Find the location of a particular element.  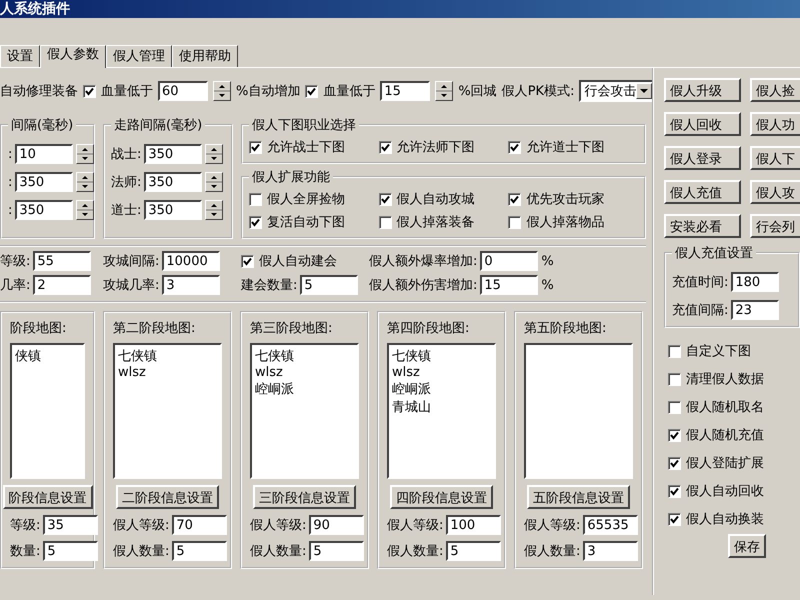

checkbox: 允许战士下图 is located at coordinates (314, 147).